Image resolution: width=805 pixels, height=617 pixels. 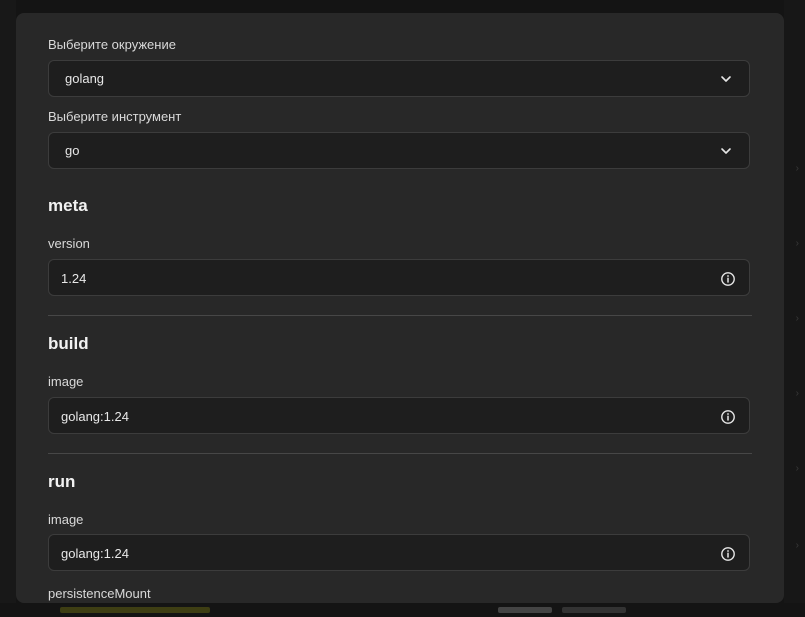 I want to click on build-image-label: image, so click(x=66, y=381).